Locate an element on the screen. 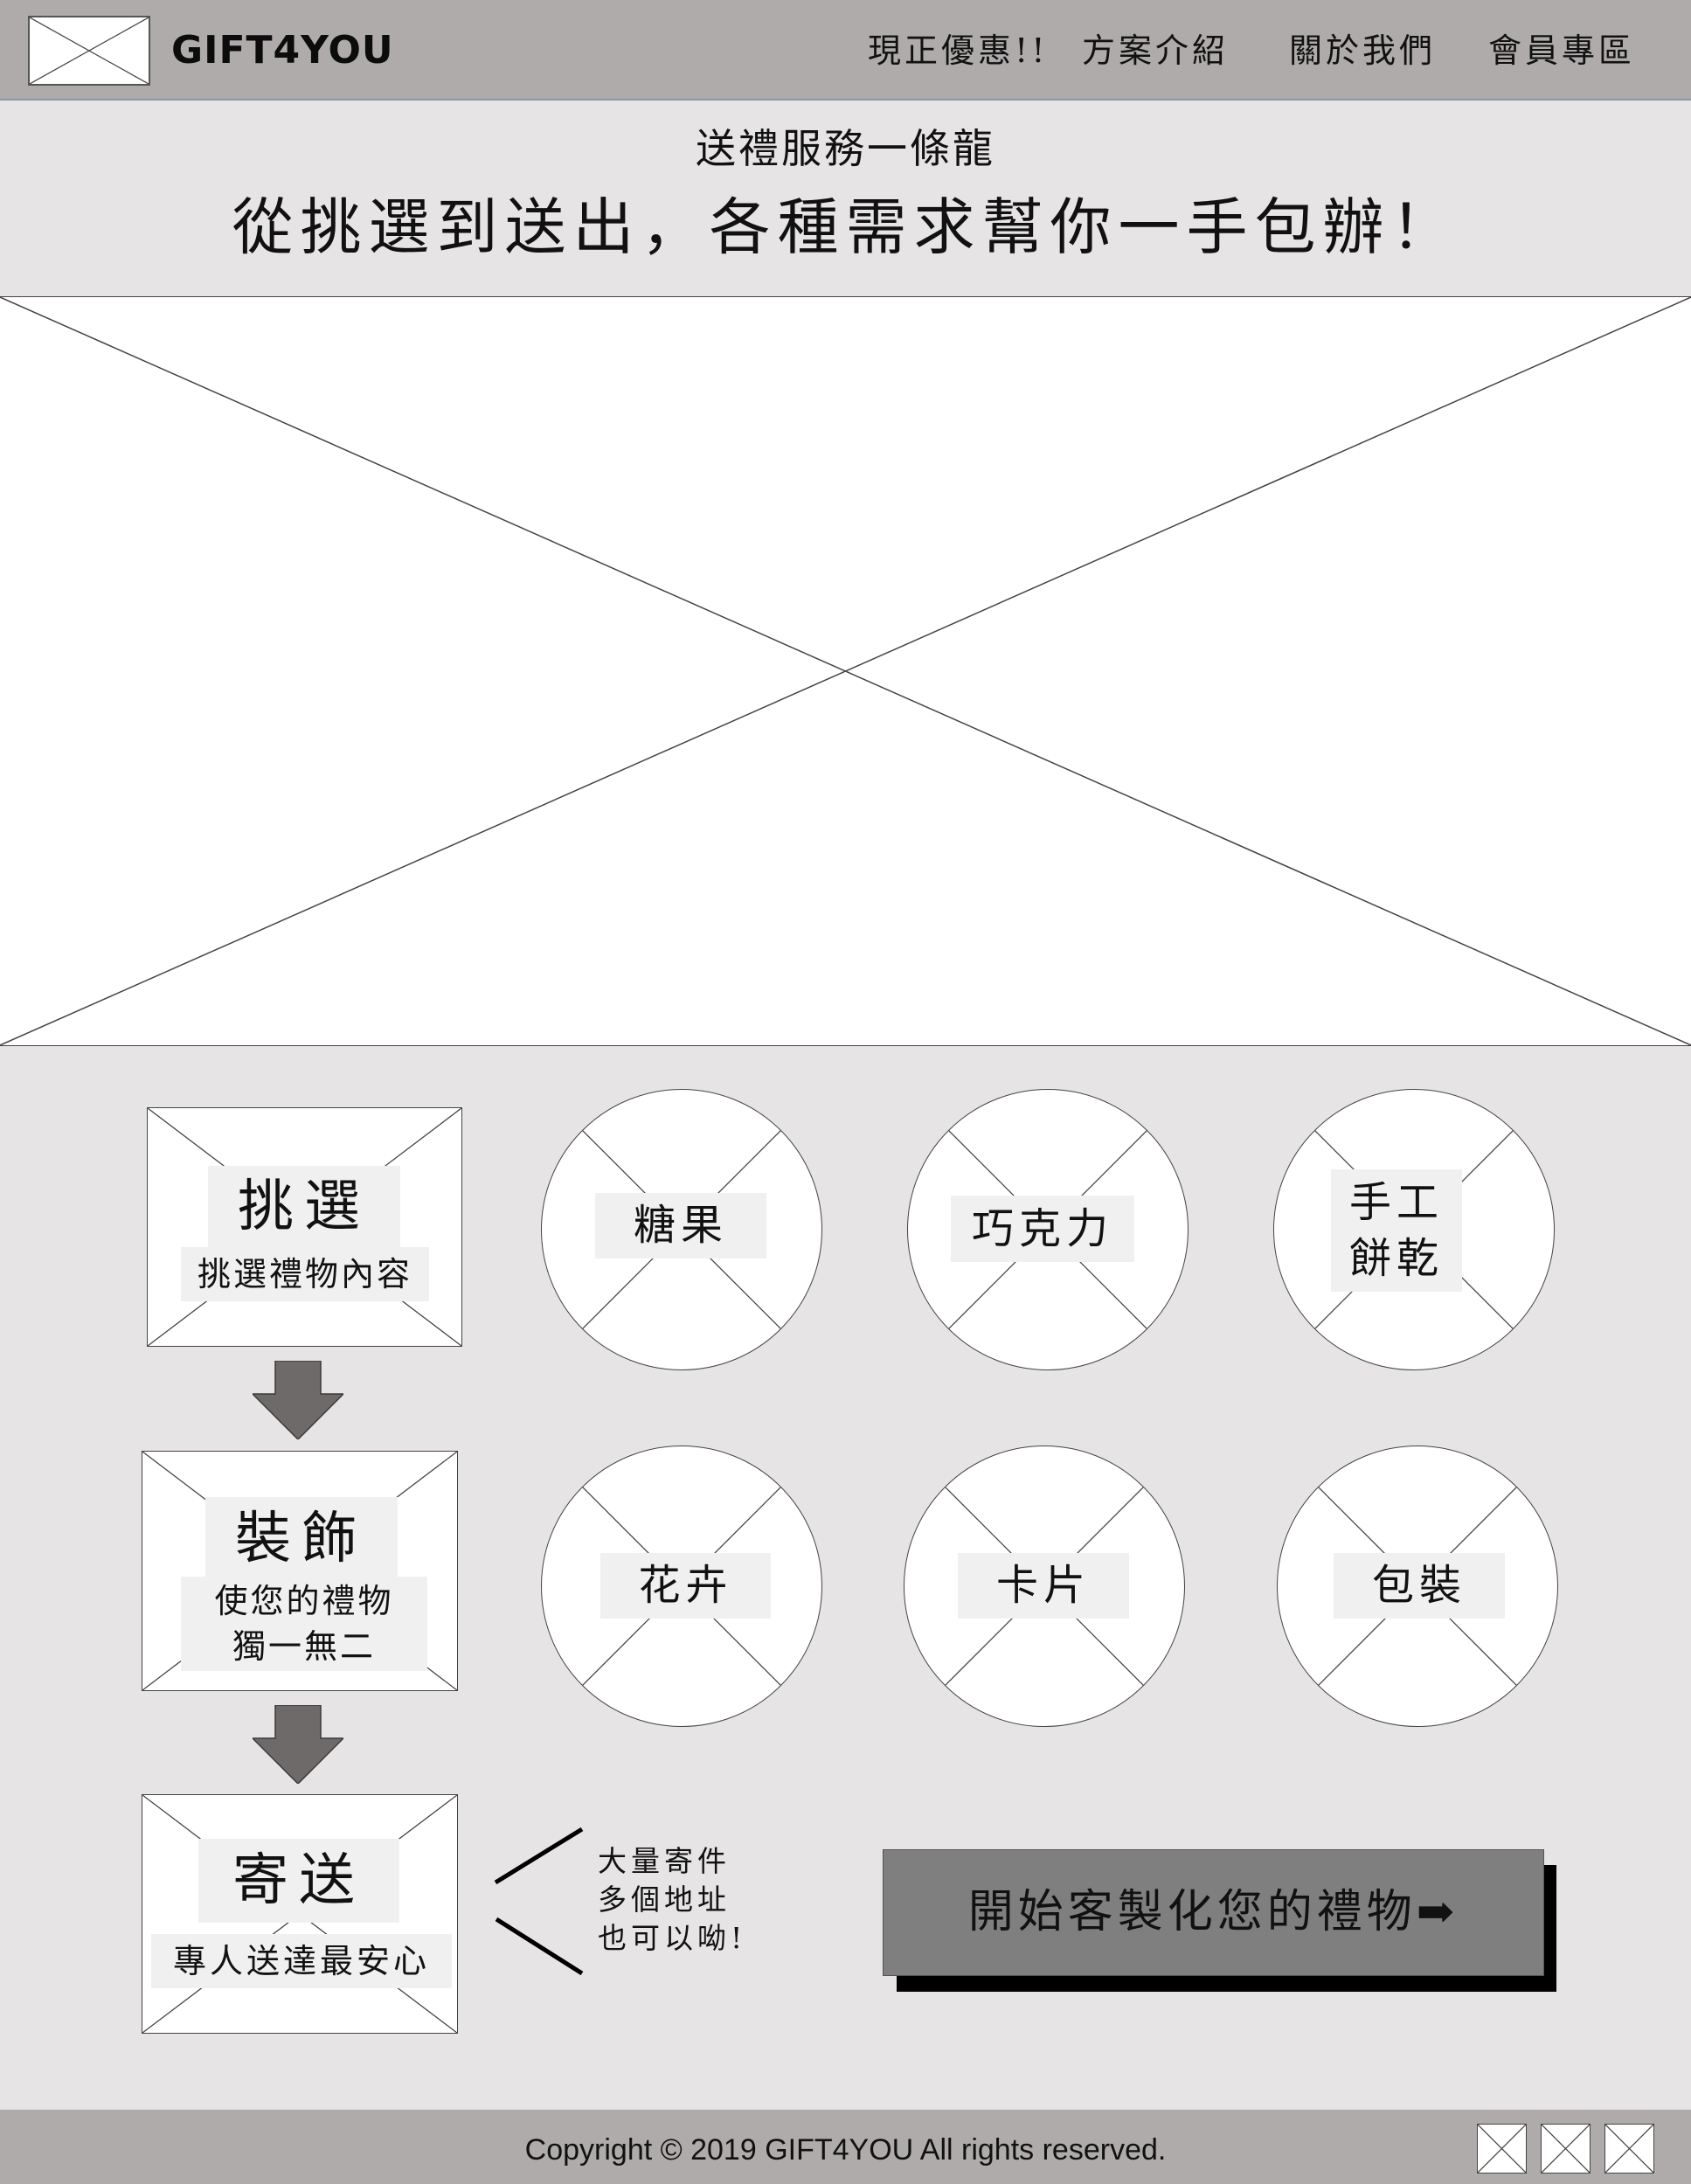  hero-subtitle: 送禮服務一條龍 is located at coordinates (845, 148).